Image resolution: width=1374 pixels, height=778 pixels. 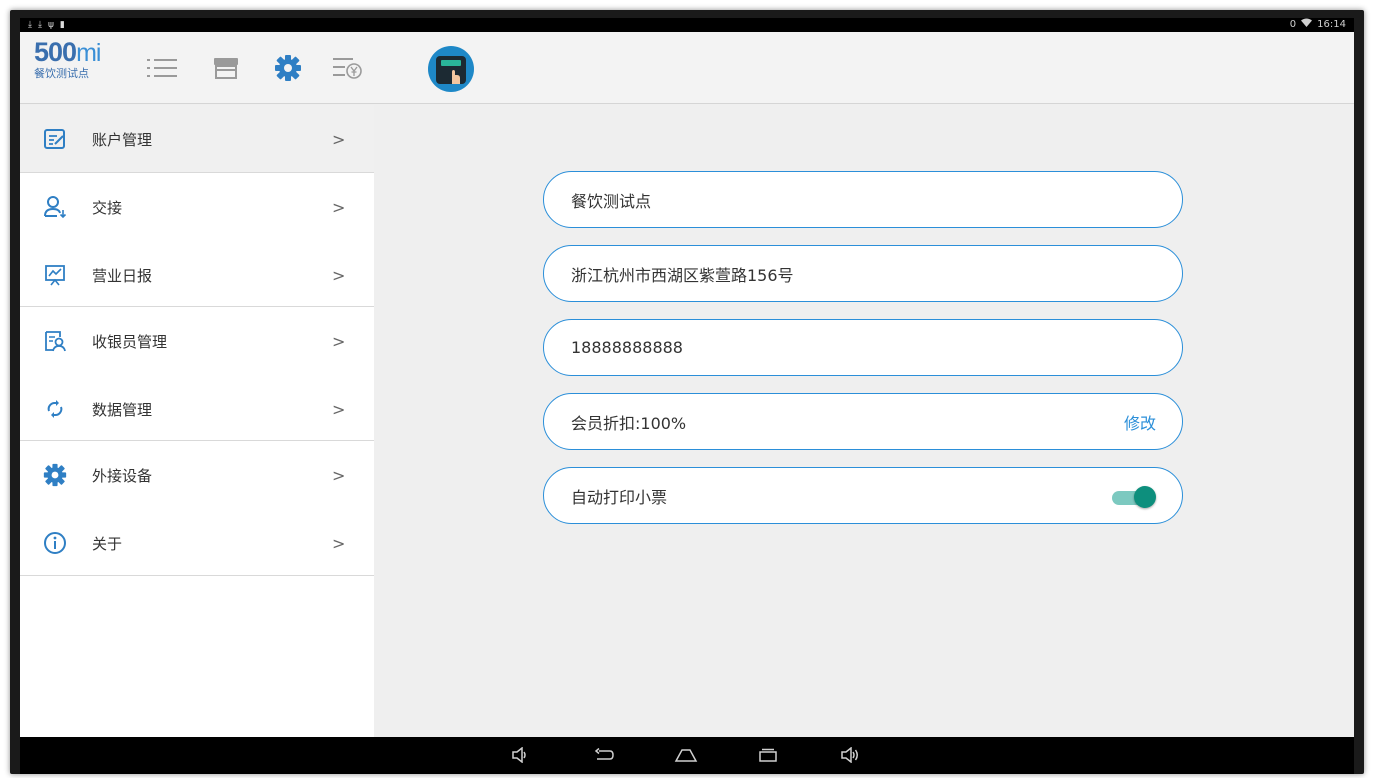 I want to click on cashier-icon, so click(x=55, y=341).